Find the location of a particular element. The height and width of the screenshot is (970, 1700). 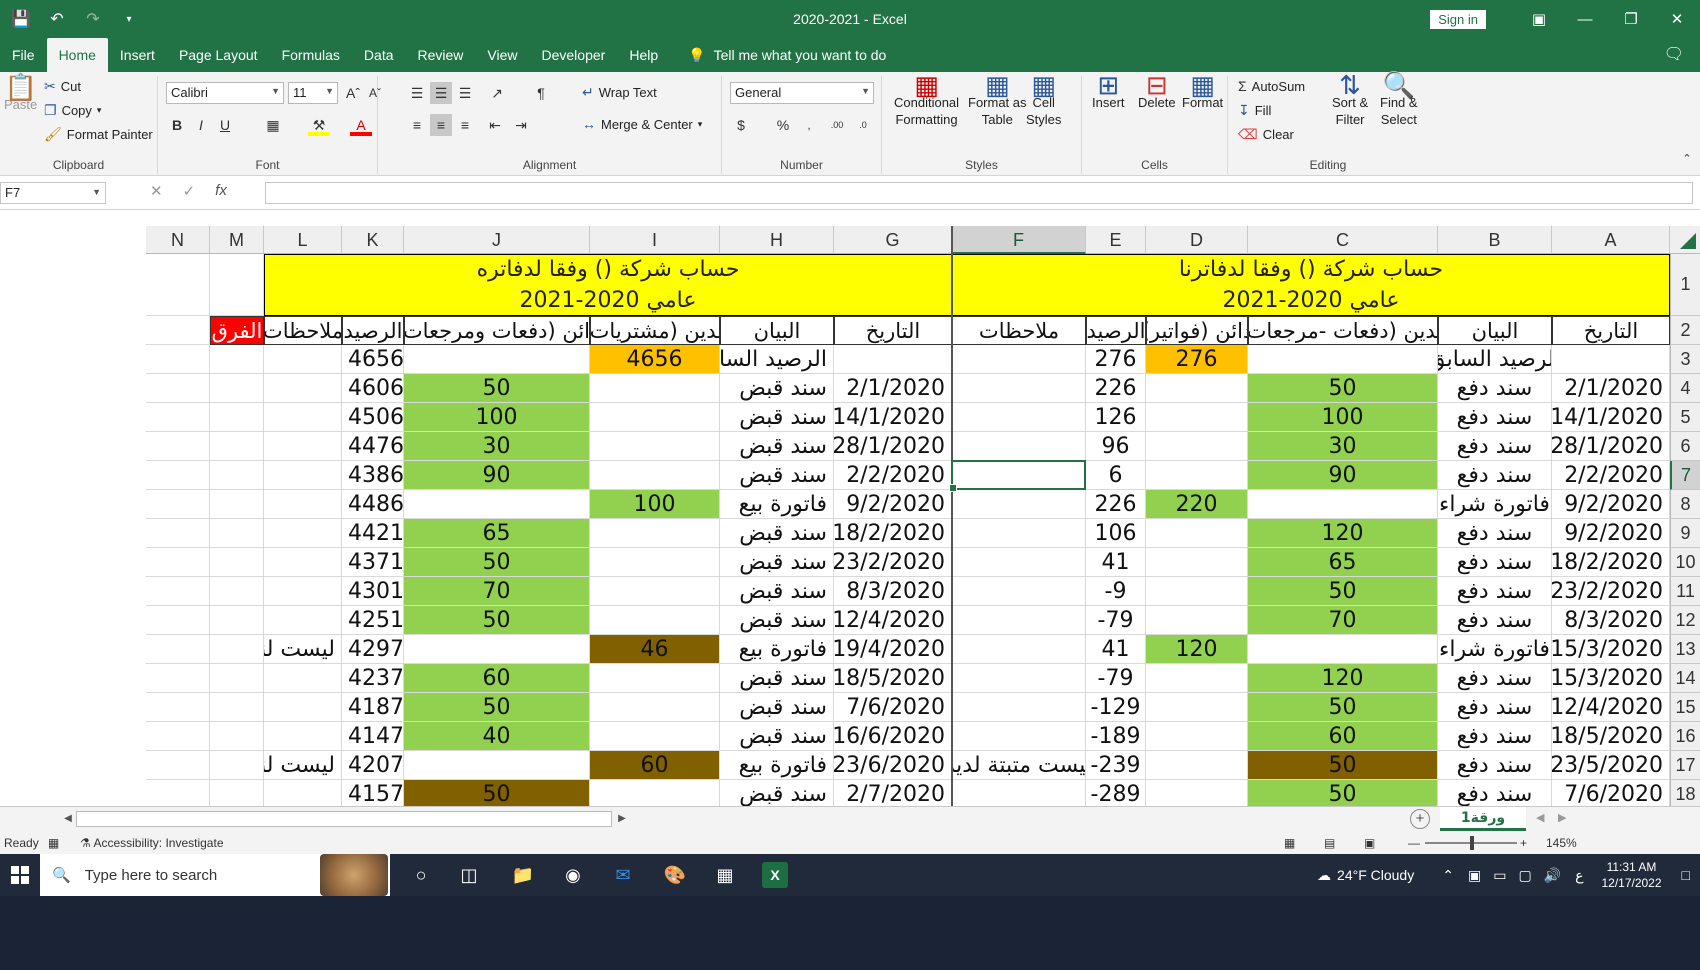

column-header-j: J is located at coordinates (497, 240).